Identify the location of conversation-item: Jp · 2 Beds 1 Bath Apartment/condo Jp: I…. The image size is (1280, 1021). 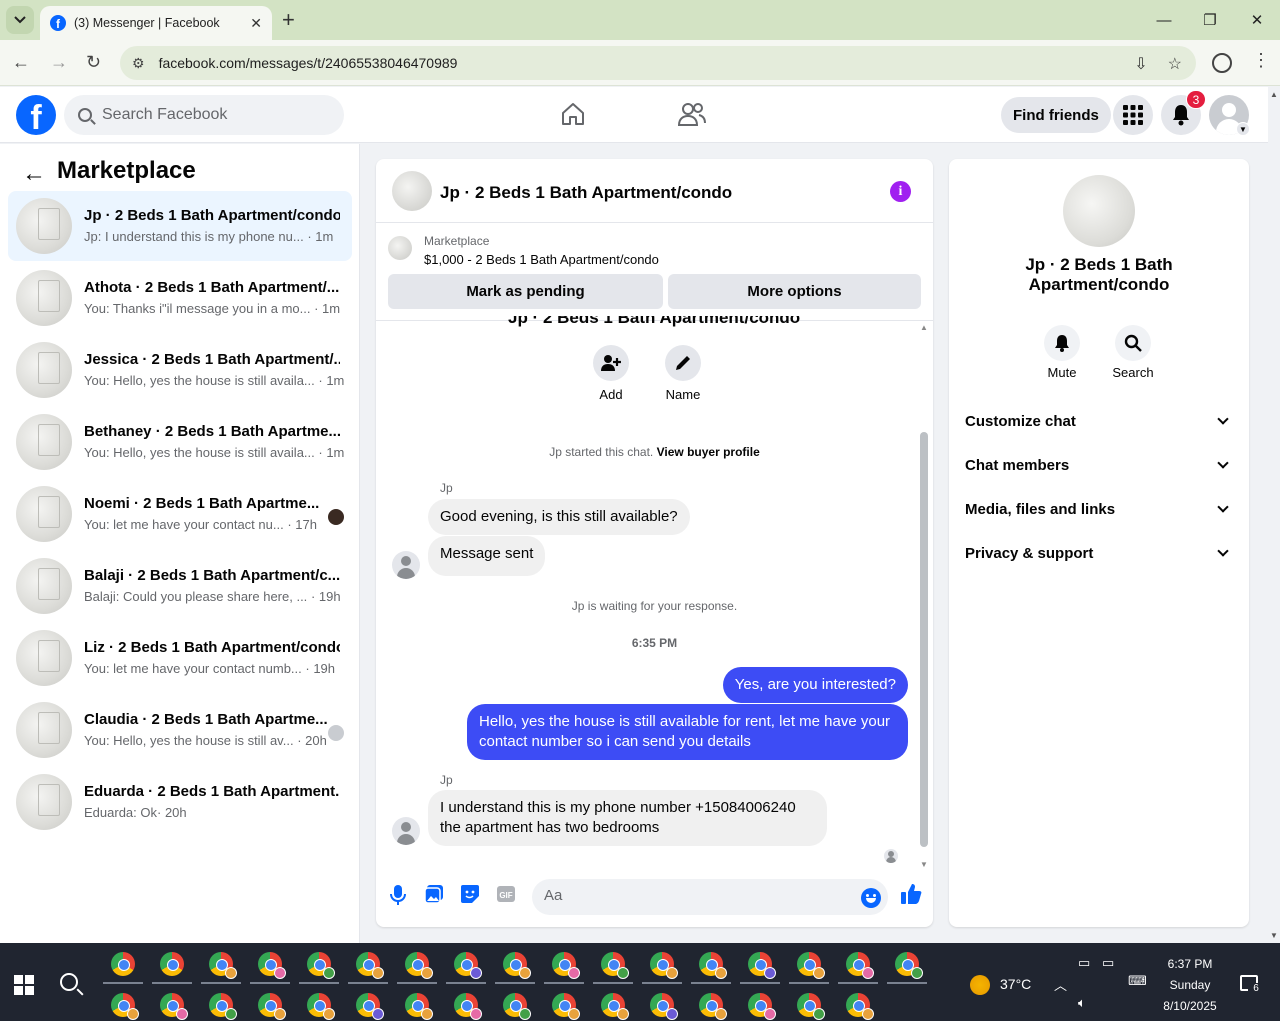
(180, 226).